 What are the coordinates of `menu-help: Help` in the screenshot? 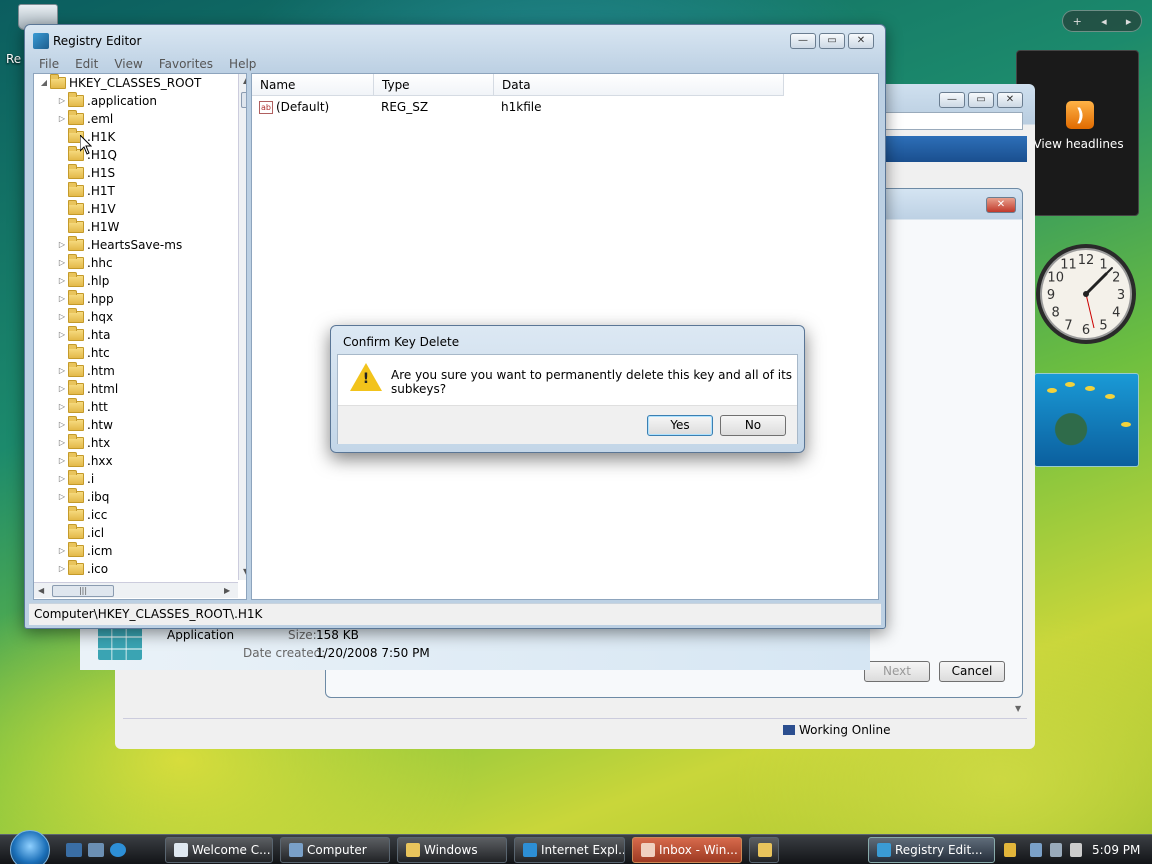 It's located at (242, 64).